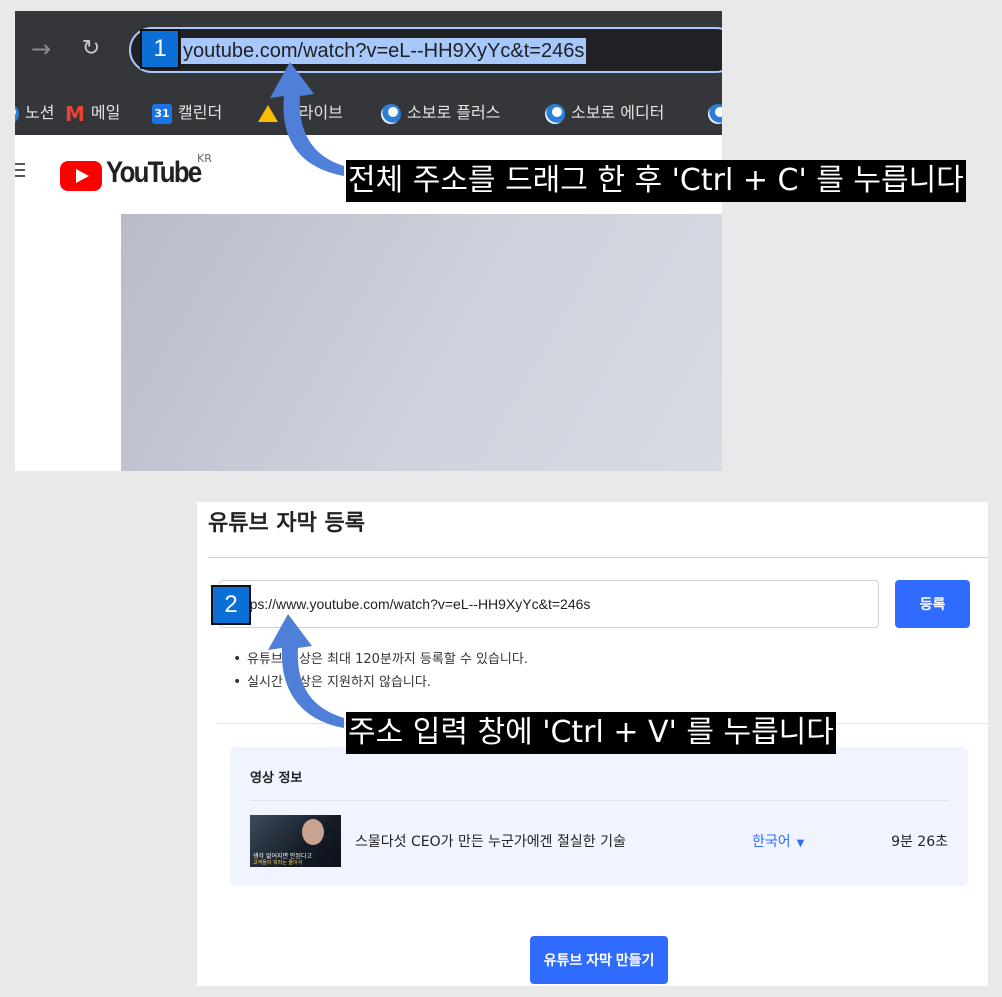 Image resolution: width=1002 pixels, height=997 pixels. I want to click on language-select: 한국어 ▼, so click(778, 841).